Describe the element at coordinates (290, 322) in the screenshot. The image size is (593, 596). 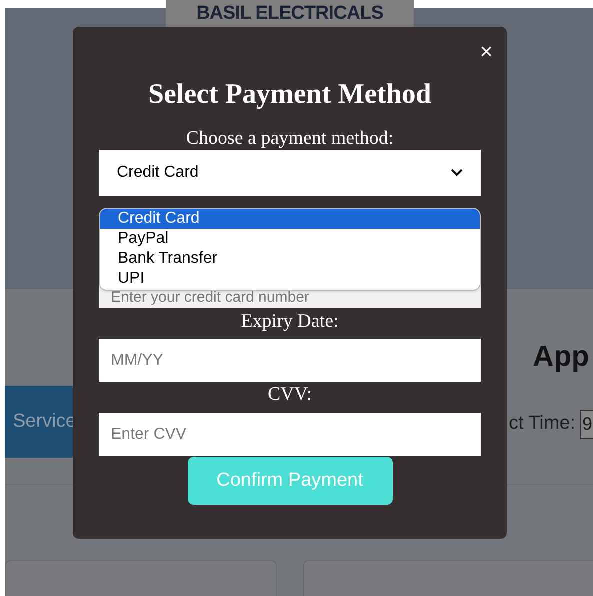
I see `field-label: Expiry Date:` at that location.